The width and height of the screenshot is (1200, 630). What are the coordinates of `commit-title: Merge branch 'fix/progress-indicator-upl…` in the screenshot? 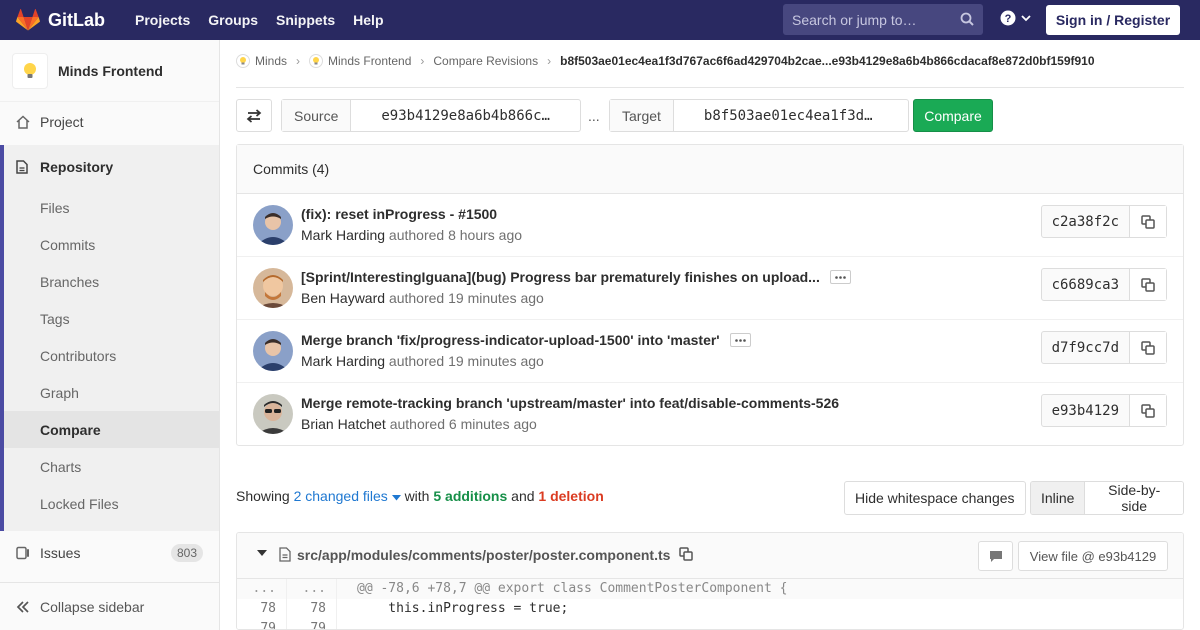 It's located at (526, 340).